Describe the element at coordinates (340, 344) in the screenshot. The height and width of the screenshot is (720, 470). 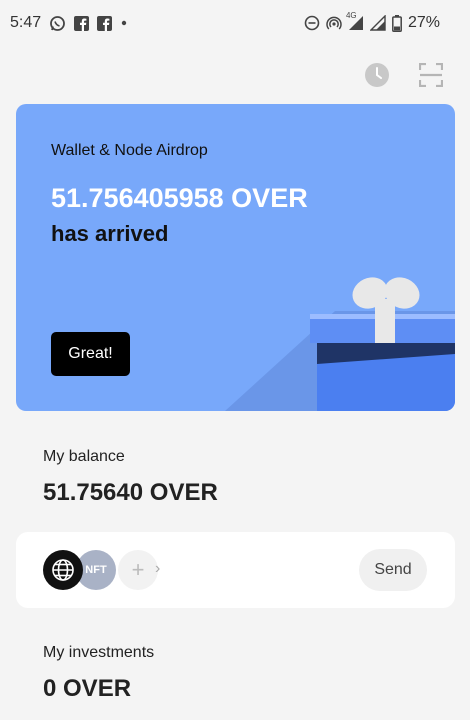
I see `gift-box-illustration` at that location.